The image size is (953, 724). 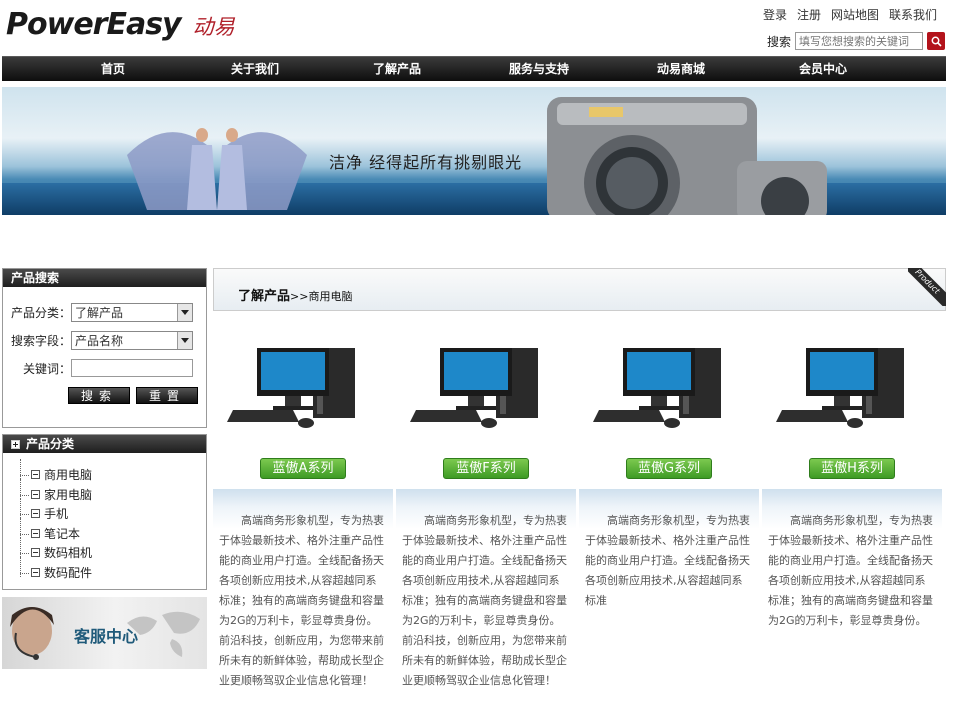 What do you see at coordinates (303, 468) in the screenshot?
I see `product-name-button: 蓝傲A系列` at bounding box center [303, 468].